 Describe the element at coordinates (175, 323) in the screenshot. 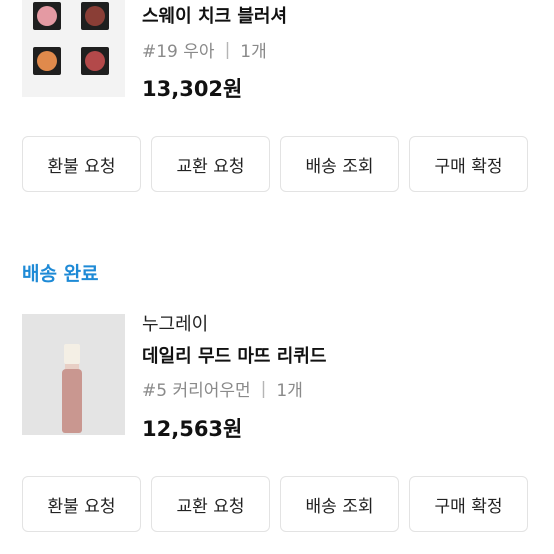

I see `brand-name: 누그레이` at that location.